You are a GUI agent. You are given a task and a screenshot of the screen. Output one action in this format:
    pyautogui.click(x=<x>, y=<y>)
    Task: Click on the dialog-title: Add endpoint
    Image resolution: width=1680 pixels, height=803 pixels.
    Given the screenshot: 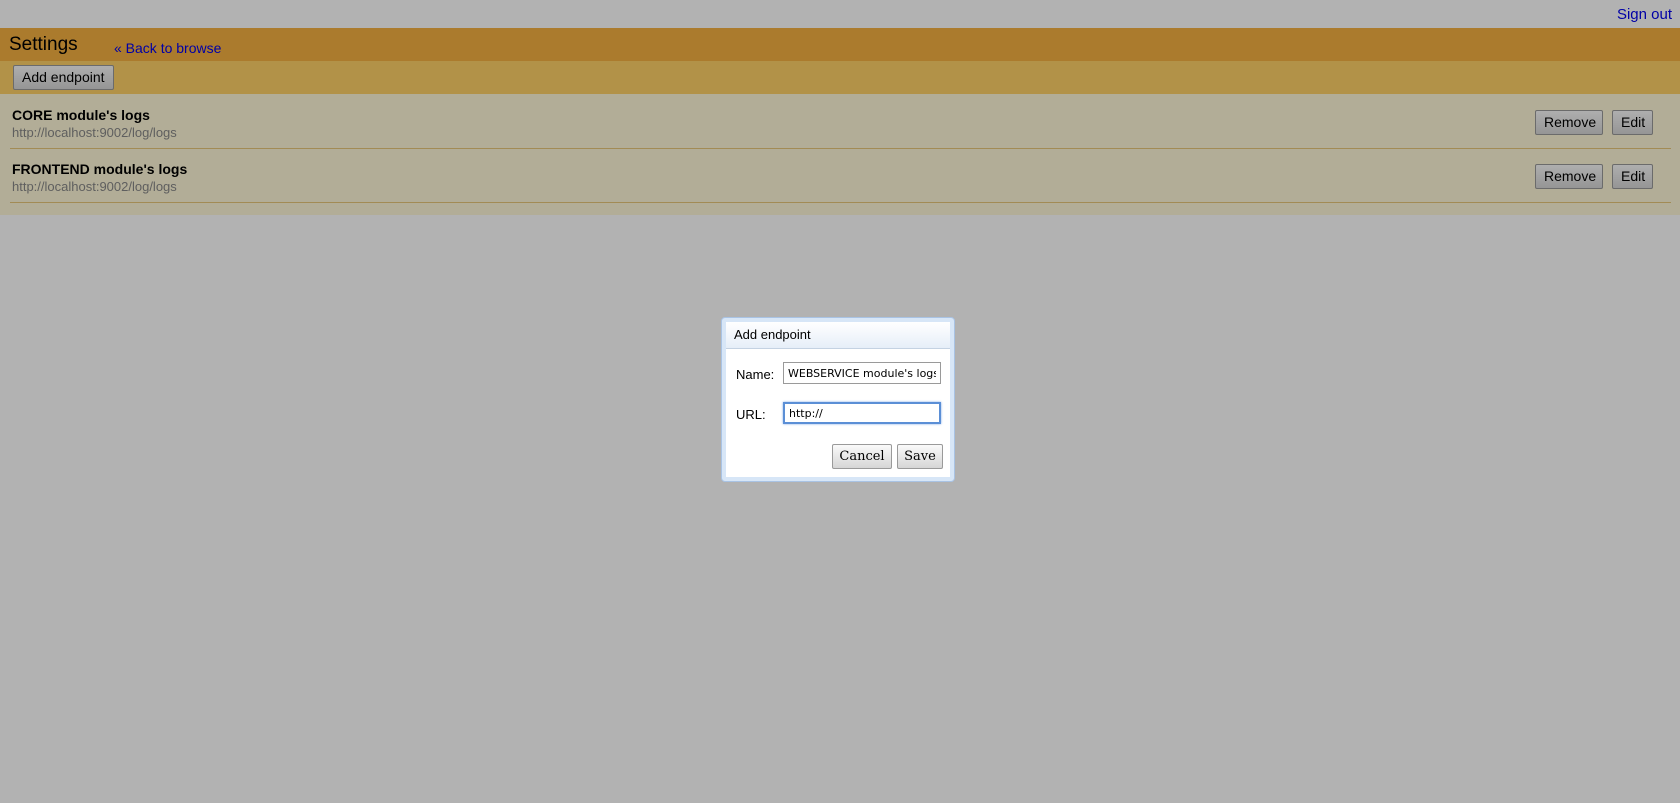 What is the action you would take?
    pyautogui.click(x=838, y=335)
    